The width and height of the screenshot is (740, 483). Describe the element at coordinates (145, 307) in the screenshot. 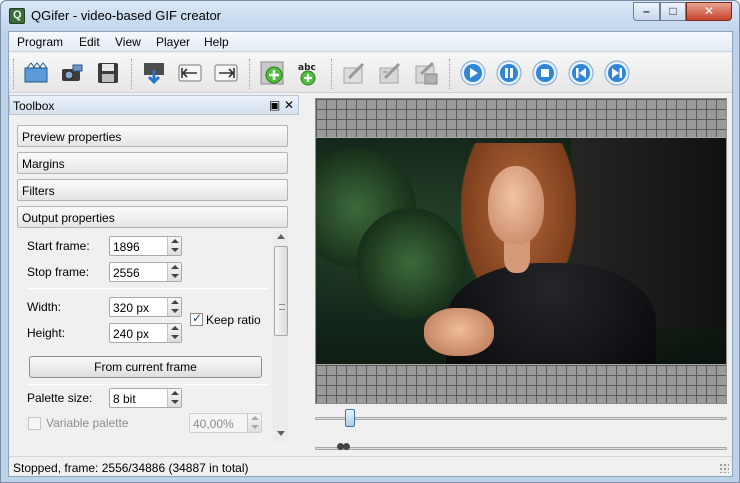

I see `width-spinbox: 320 px` at that location.